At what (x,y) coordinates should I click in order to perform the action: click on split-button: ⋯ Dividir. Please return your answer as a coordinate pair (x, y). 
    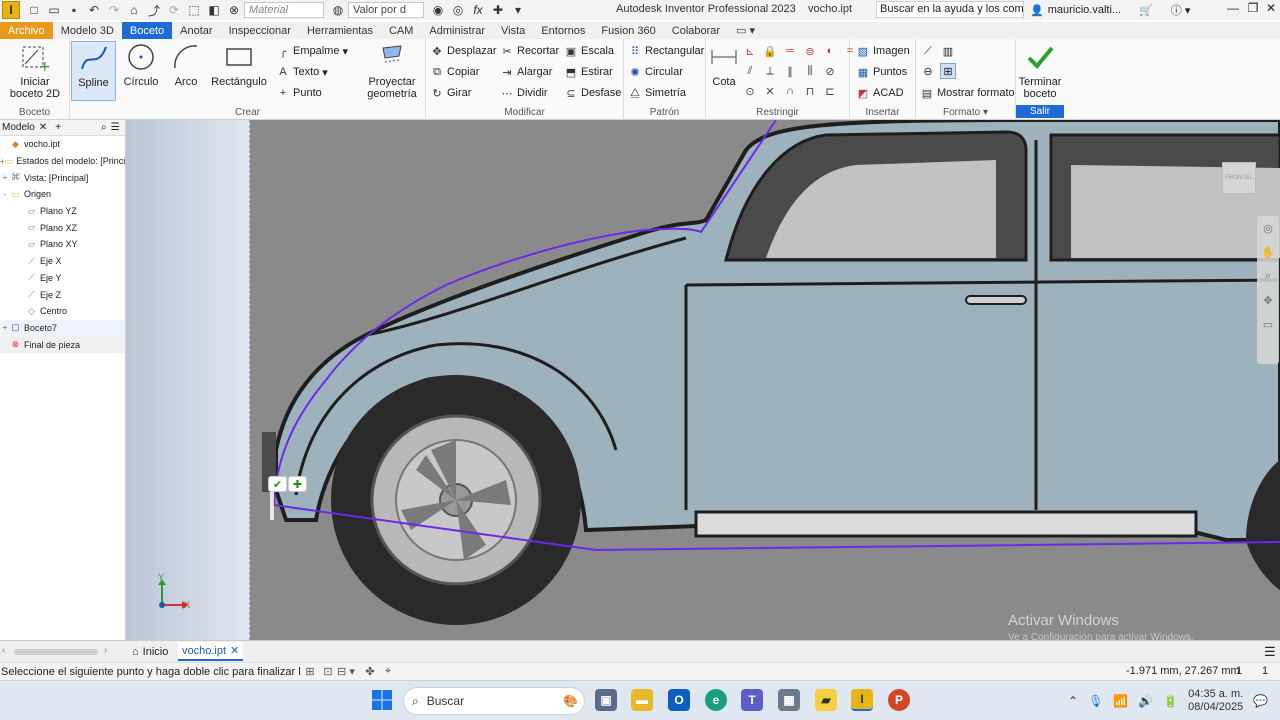
    Looking at the image, I should click on (524, 93).